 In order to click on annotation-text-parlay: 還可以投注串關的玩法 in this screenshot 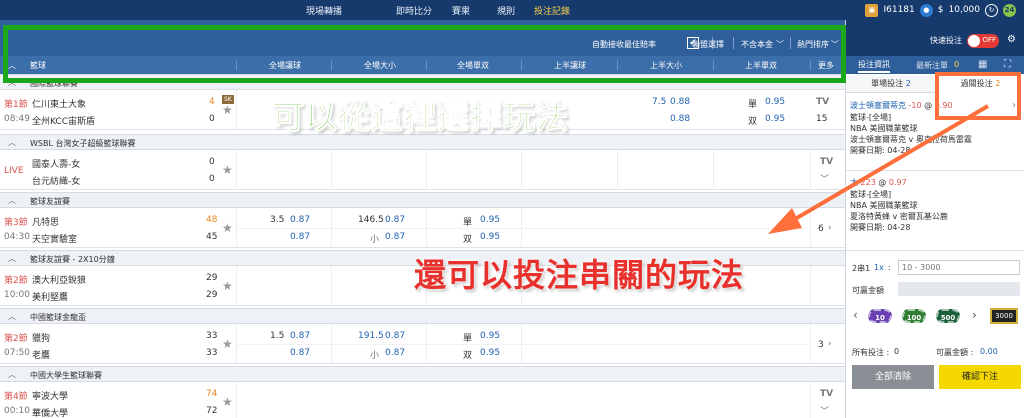, I will do `click(579, 275)`.